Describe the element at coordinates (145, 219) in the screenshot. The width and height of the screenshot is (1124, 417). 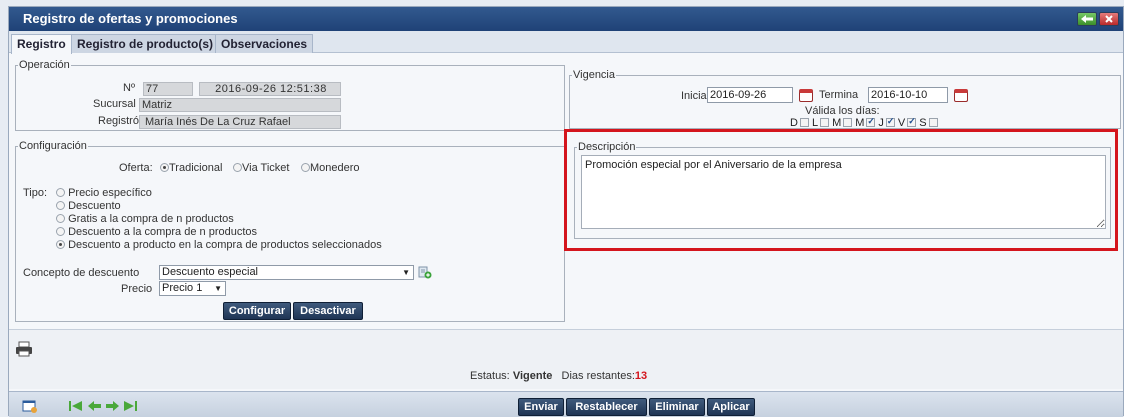
I see `tipo-option-gratis: Gratis a la compra de n productos` at that location.